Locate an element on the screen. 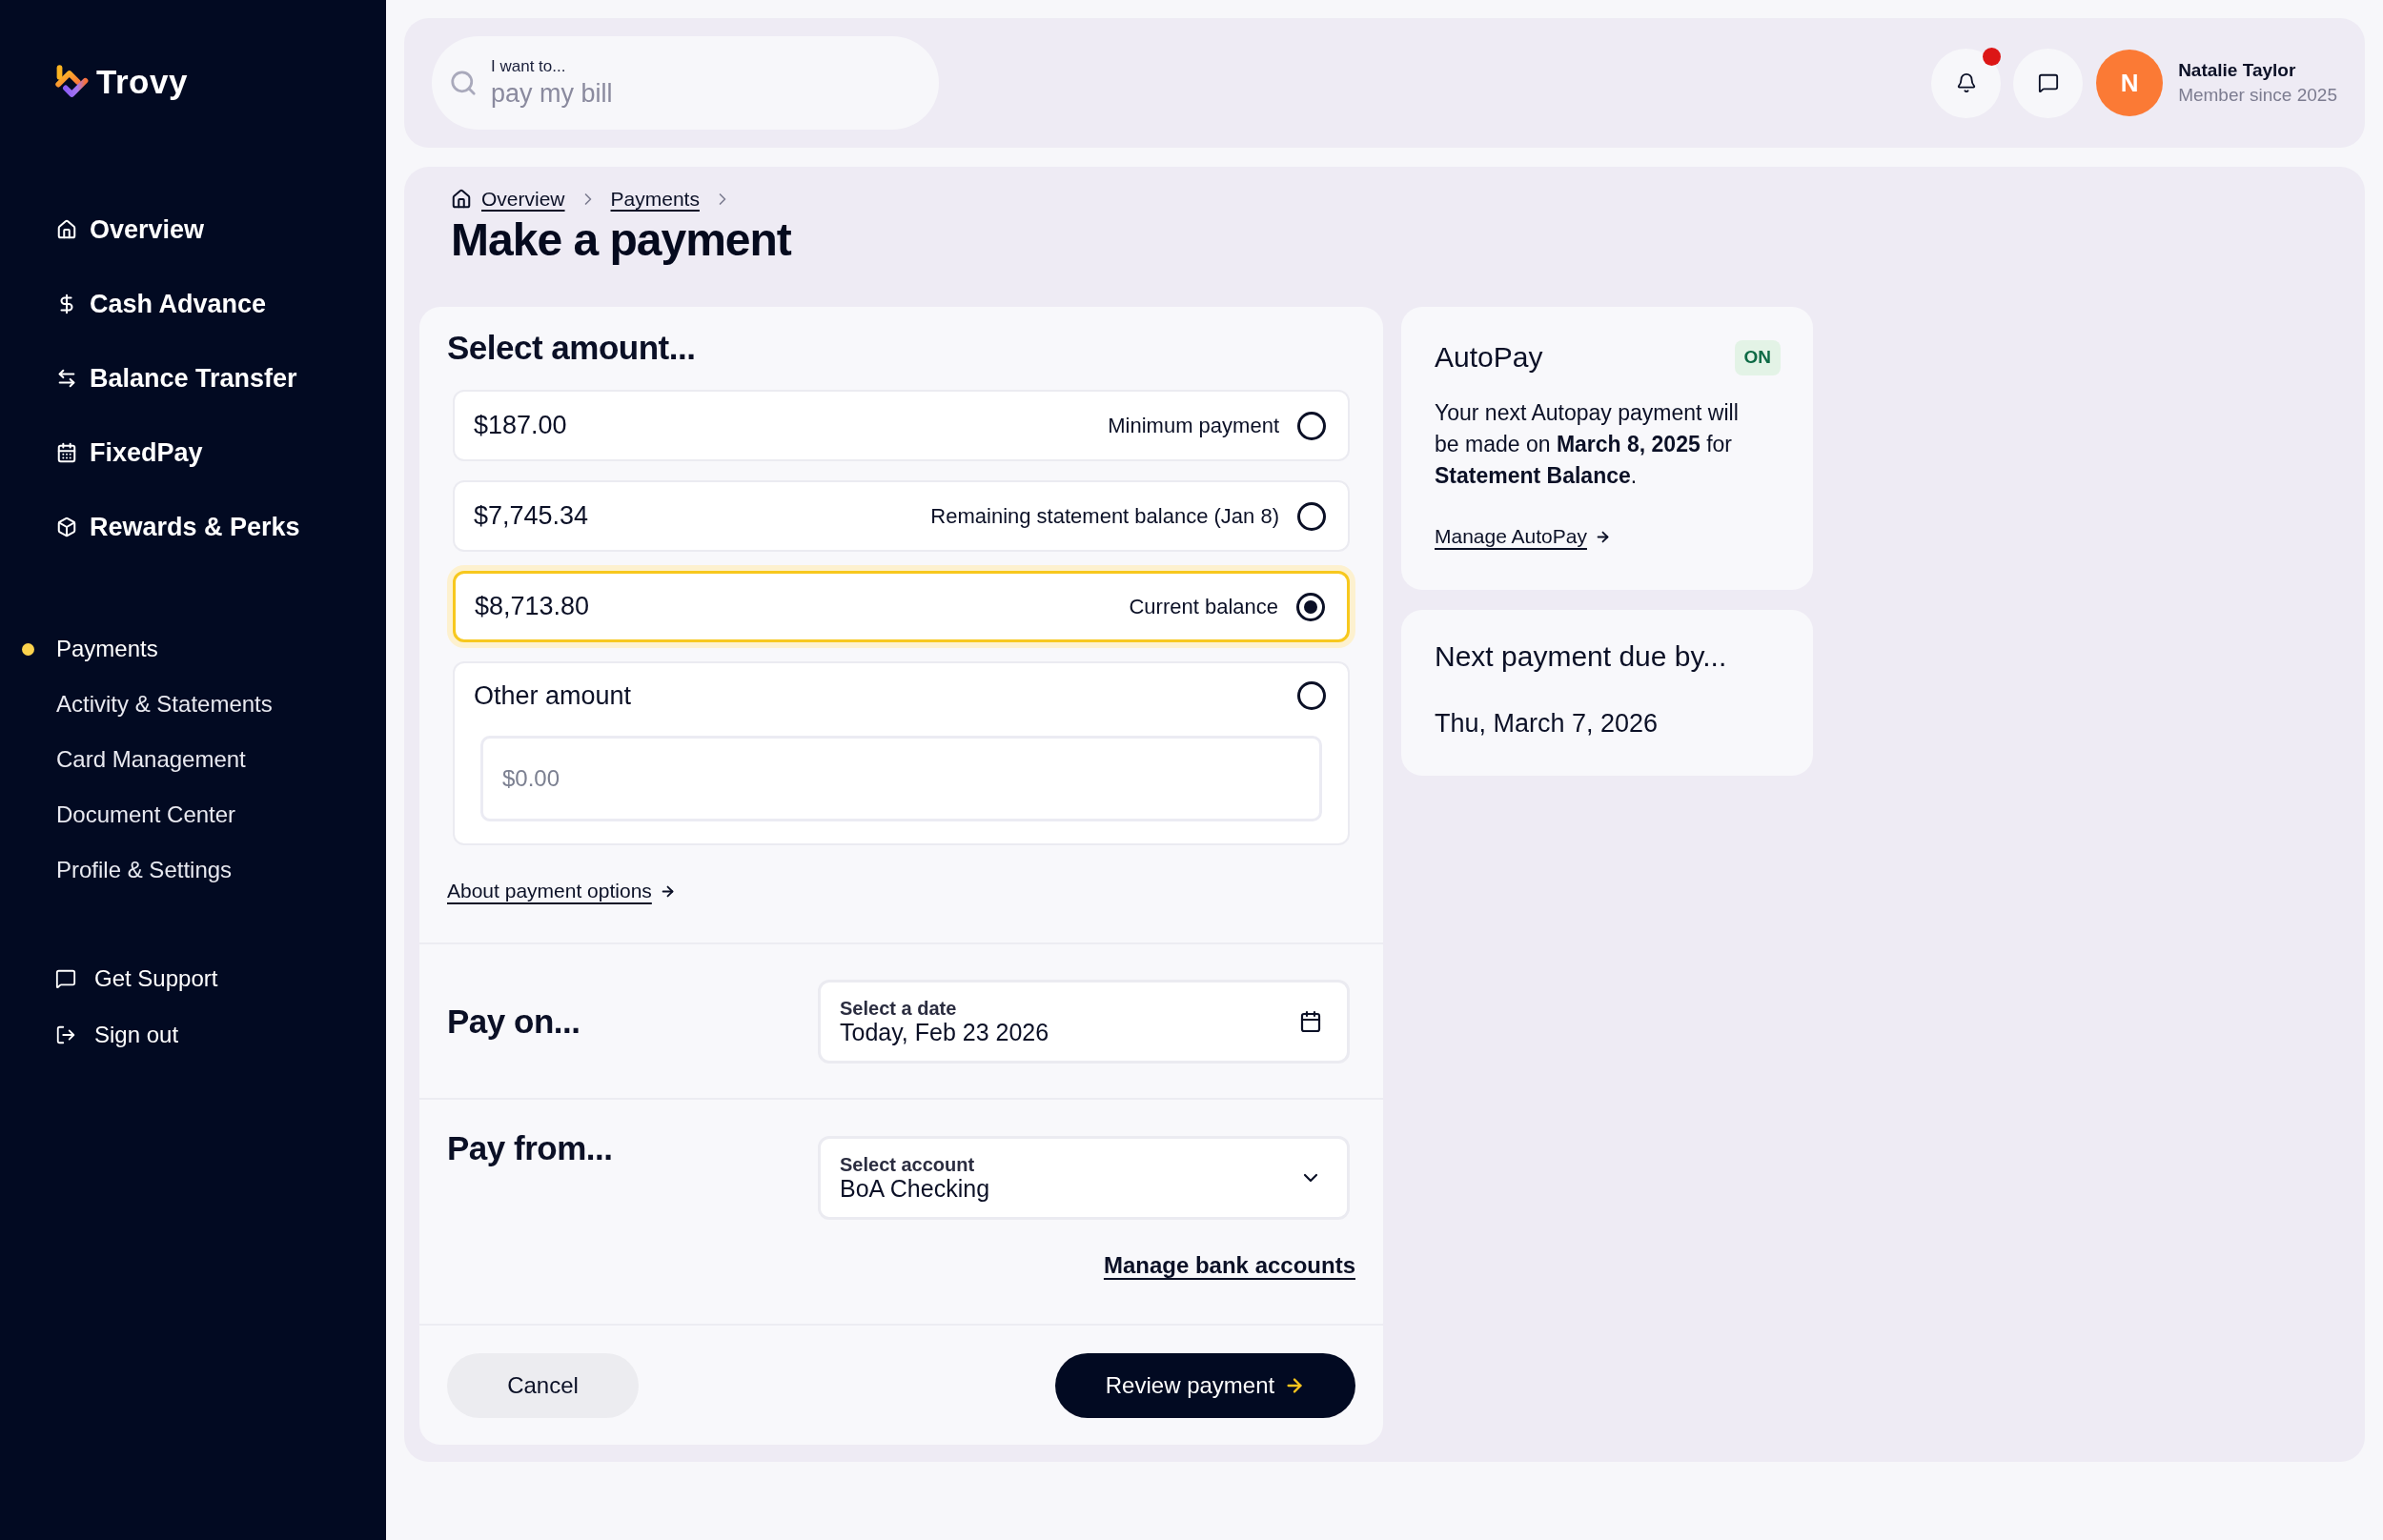 The height and width of the screenshot is (1540, 2383). amount-input: $0.00 is located at coordinates (901, 778).